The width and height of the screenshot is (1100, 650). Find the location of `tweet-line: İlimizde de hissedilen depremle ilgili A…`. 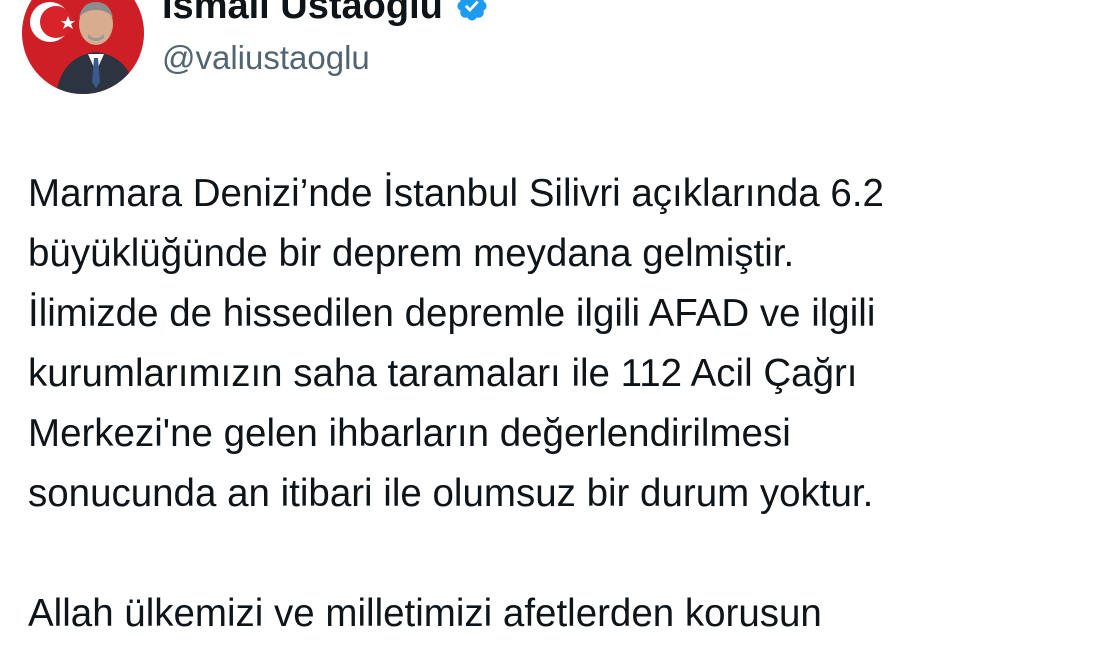

tweet-line: İlimizde de hissedilen depremle ilgili A… is located at coordinates (452, 313).